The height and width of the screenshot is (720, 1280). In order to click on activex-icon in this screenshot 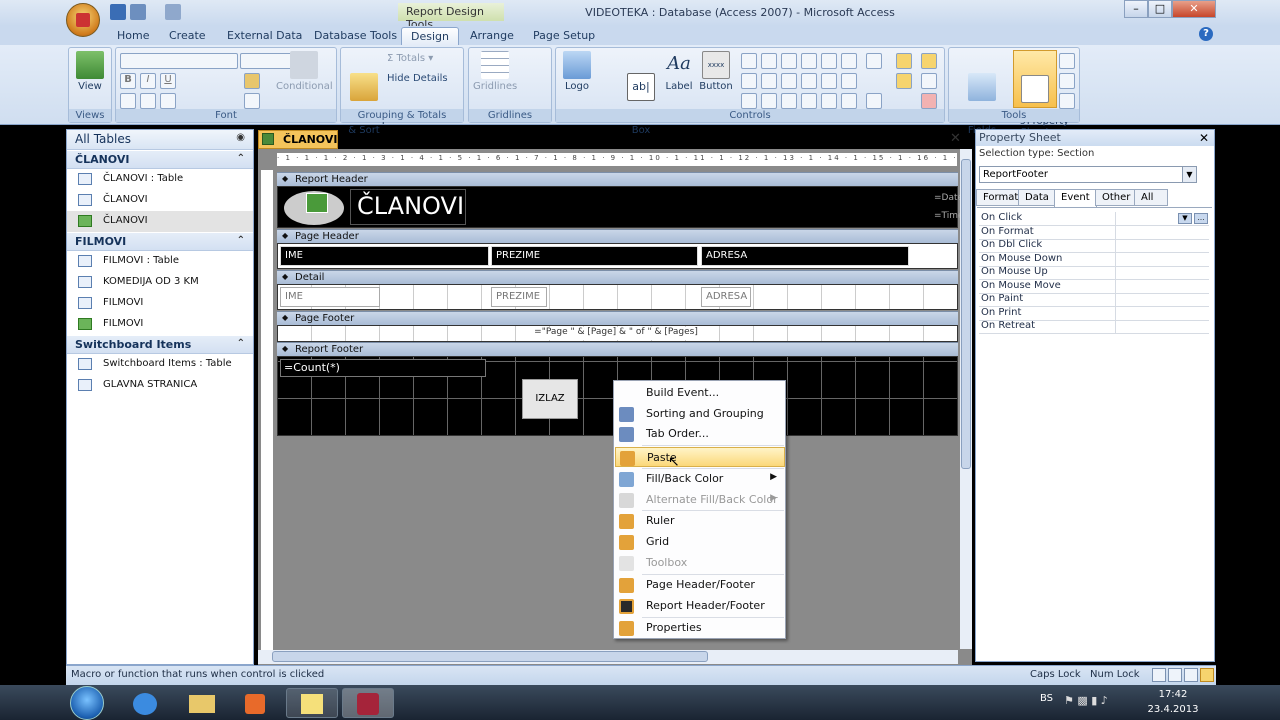, I will do `click(929, 81)`.